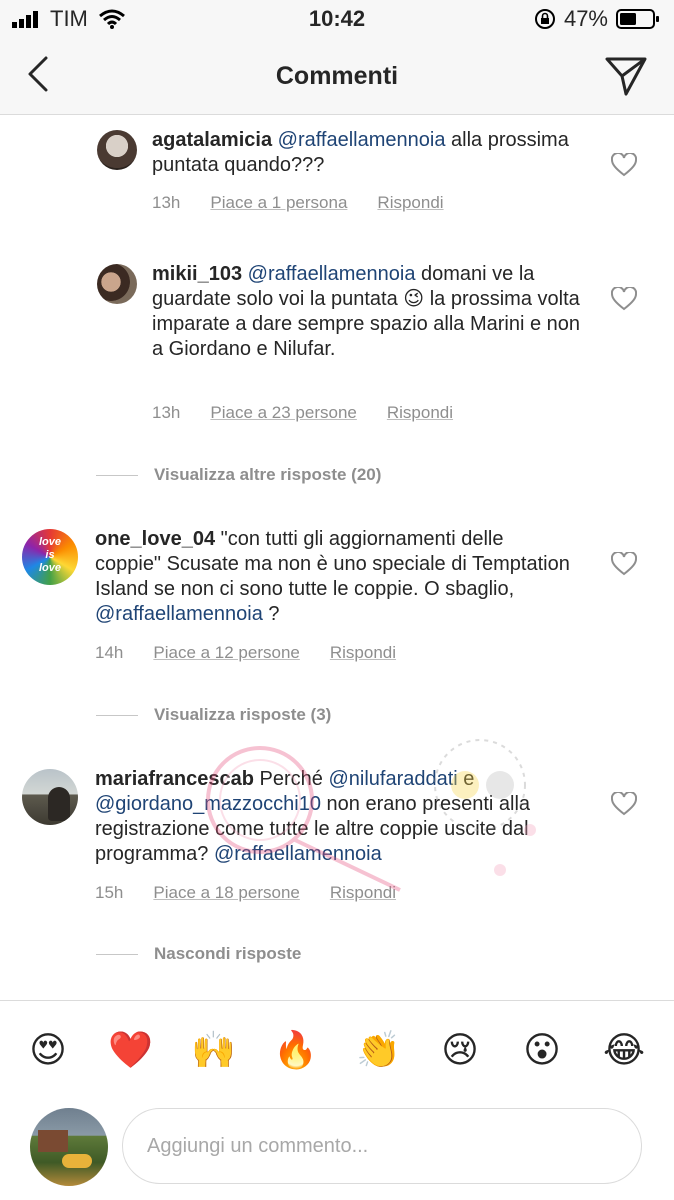  What do you see at coordinates (283, 413) in the screenshot?
I see `likes-count: Piace a 23 persone` at bounding box center [283, 413].